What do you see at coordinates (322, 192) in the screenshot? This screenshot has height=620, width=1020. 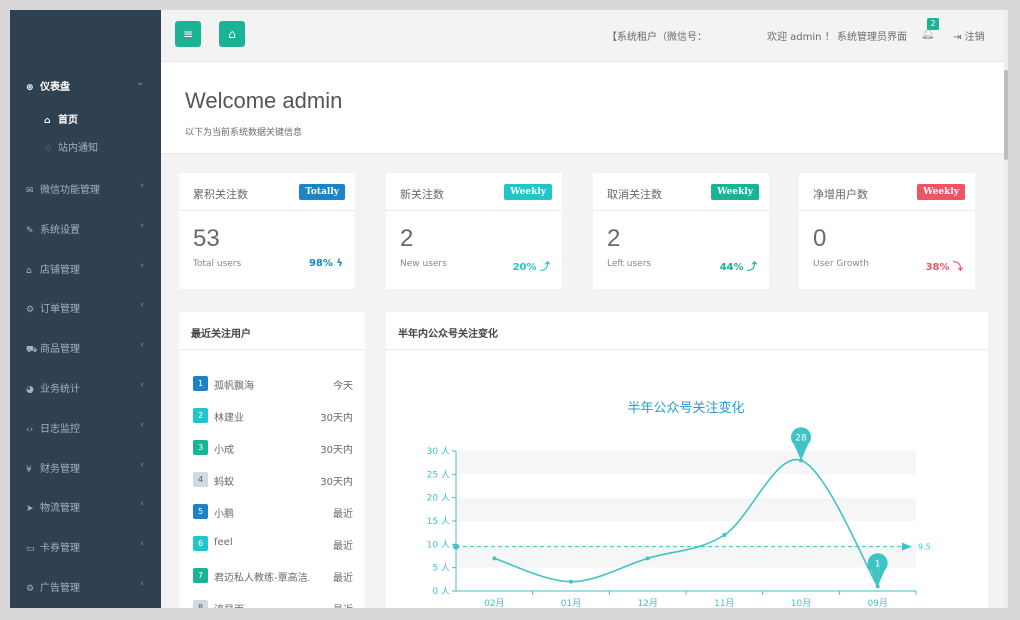 I see `period-badge: Totally` at bounding box center [322, 192].